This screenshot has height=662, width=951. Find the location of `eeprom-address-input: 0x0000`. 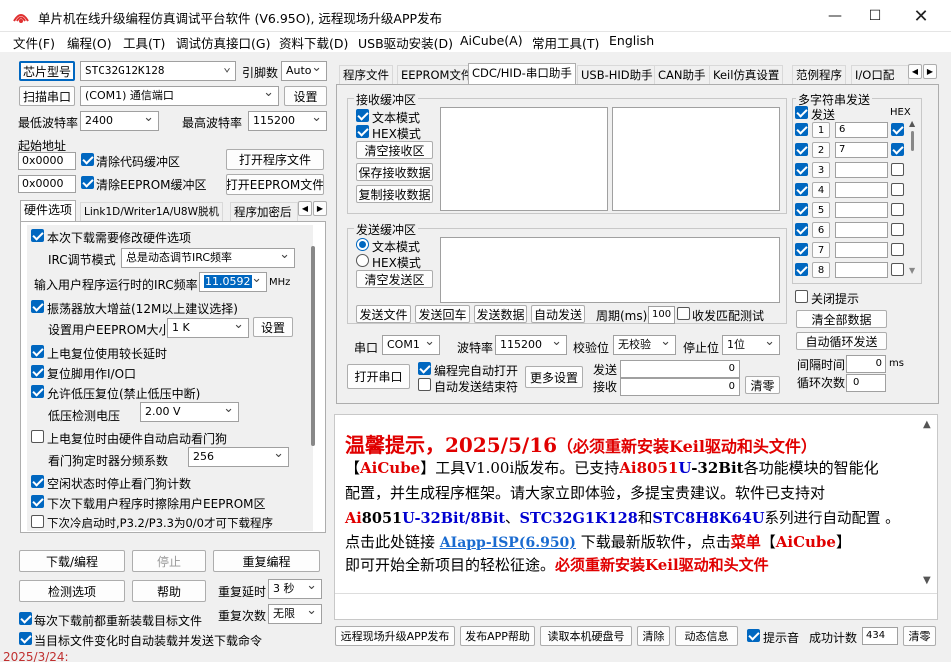

eeprom-address-input: 0x0000 is located at coordinates (47, 184).